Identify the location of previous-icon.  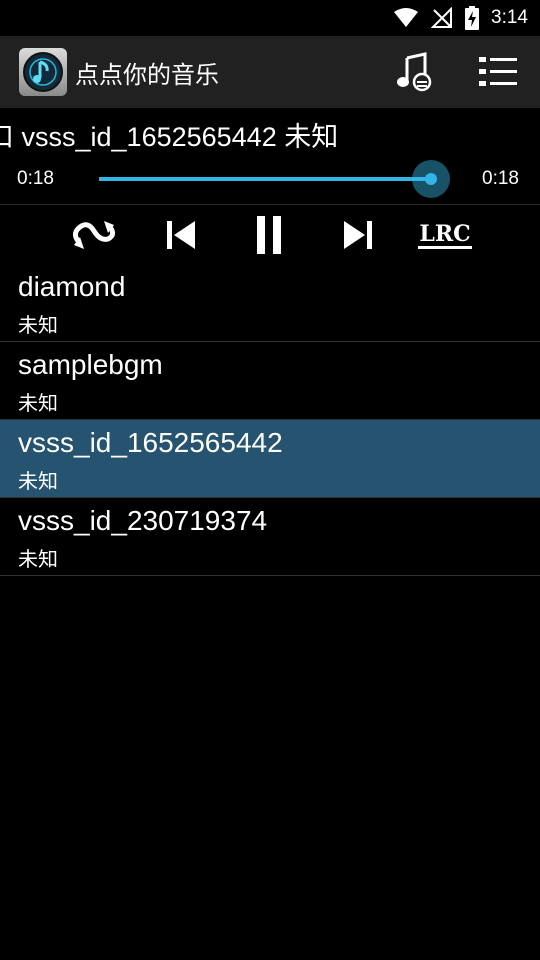
(181, 235).